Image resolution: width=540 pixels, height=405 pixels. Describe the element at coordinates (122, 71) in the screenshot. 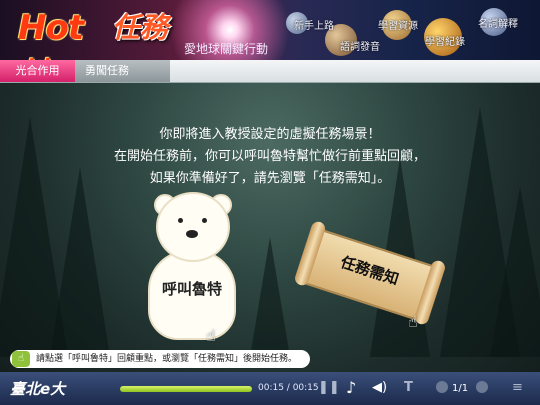

I see `tab-mission: 勇闖任務` at that location.